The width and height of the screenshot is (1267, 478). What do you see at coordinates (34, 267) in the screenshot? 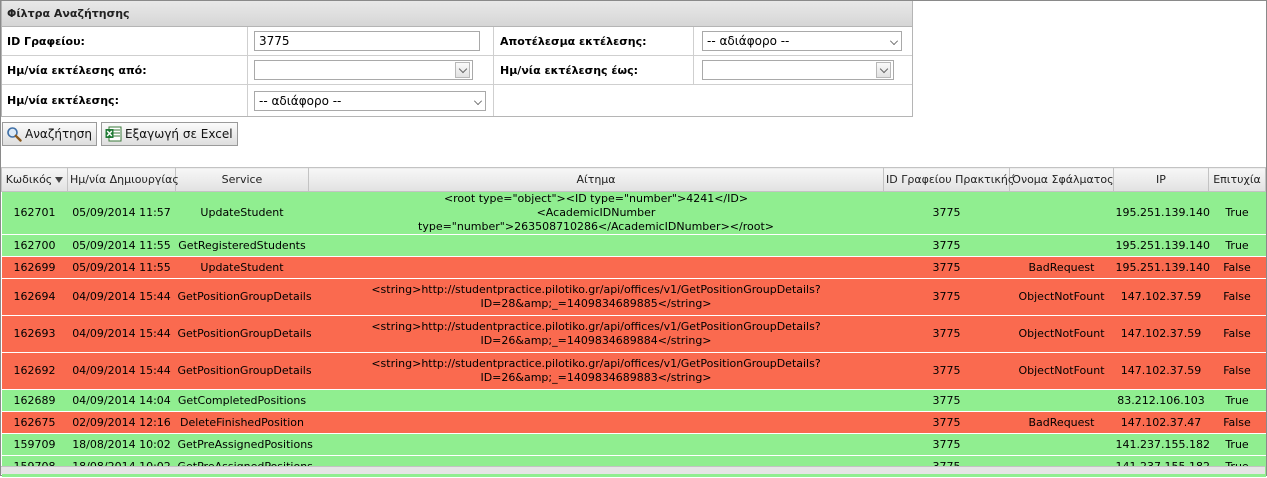
I see `cell-code: 162699` at bounding box center [34, 267].